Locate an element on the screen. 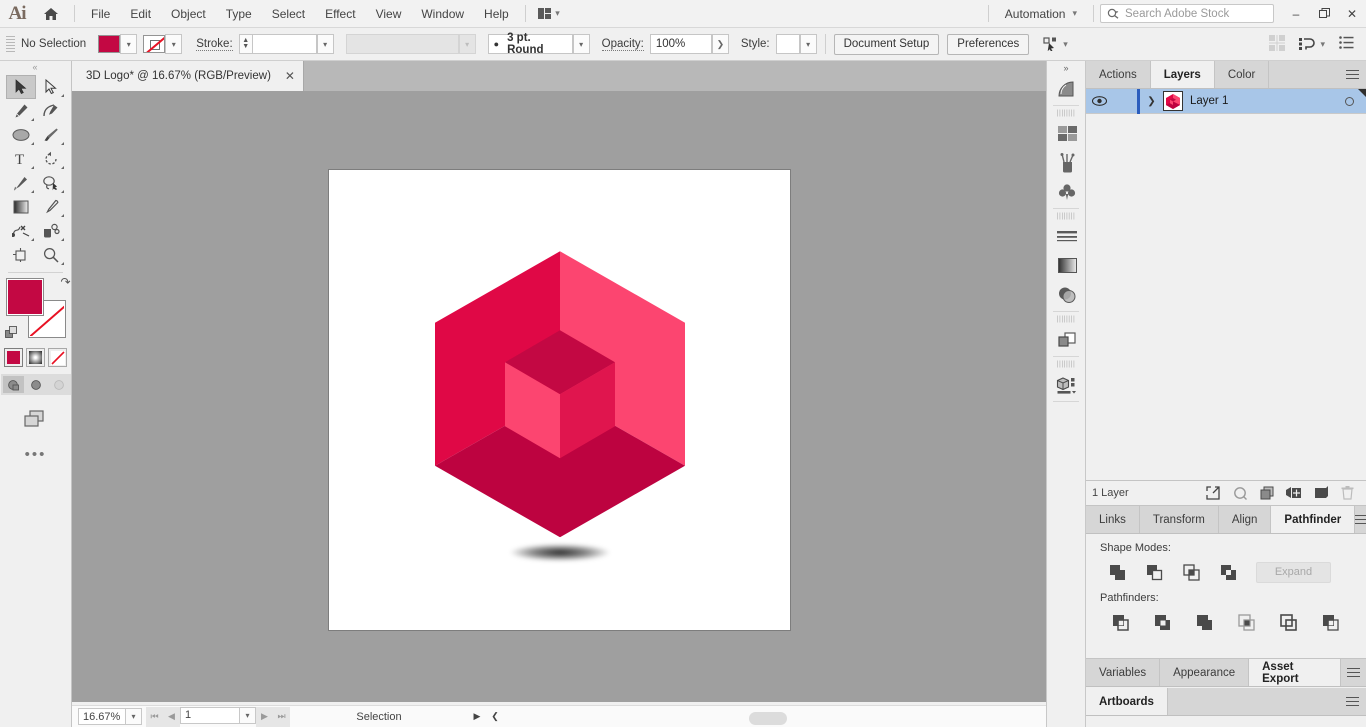 This screenshot has width=1366, height=727. document-tab: 3D Logo* @ 16.67% (RGB/Preview) ✕ is located at coordinates (188, 76).